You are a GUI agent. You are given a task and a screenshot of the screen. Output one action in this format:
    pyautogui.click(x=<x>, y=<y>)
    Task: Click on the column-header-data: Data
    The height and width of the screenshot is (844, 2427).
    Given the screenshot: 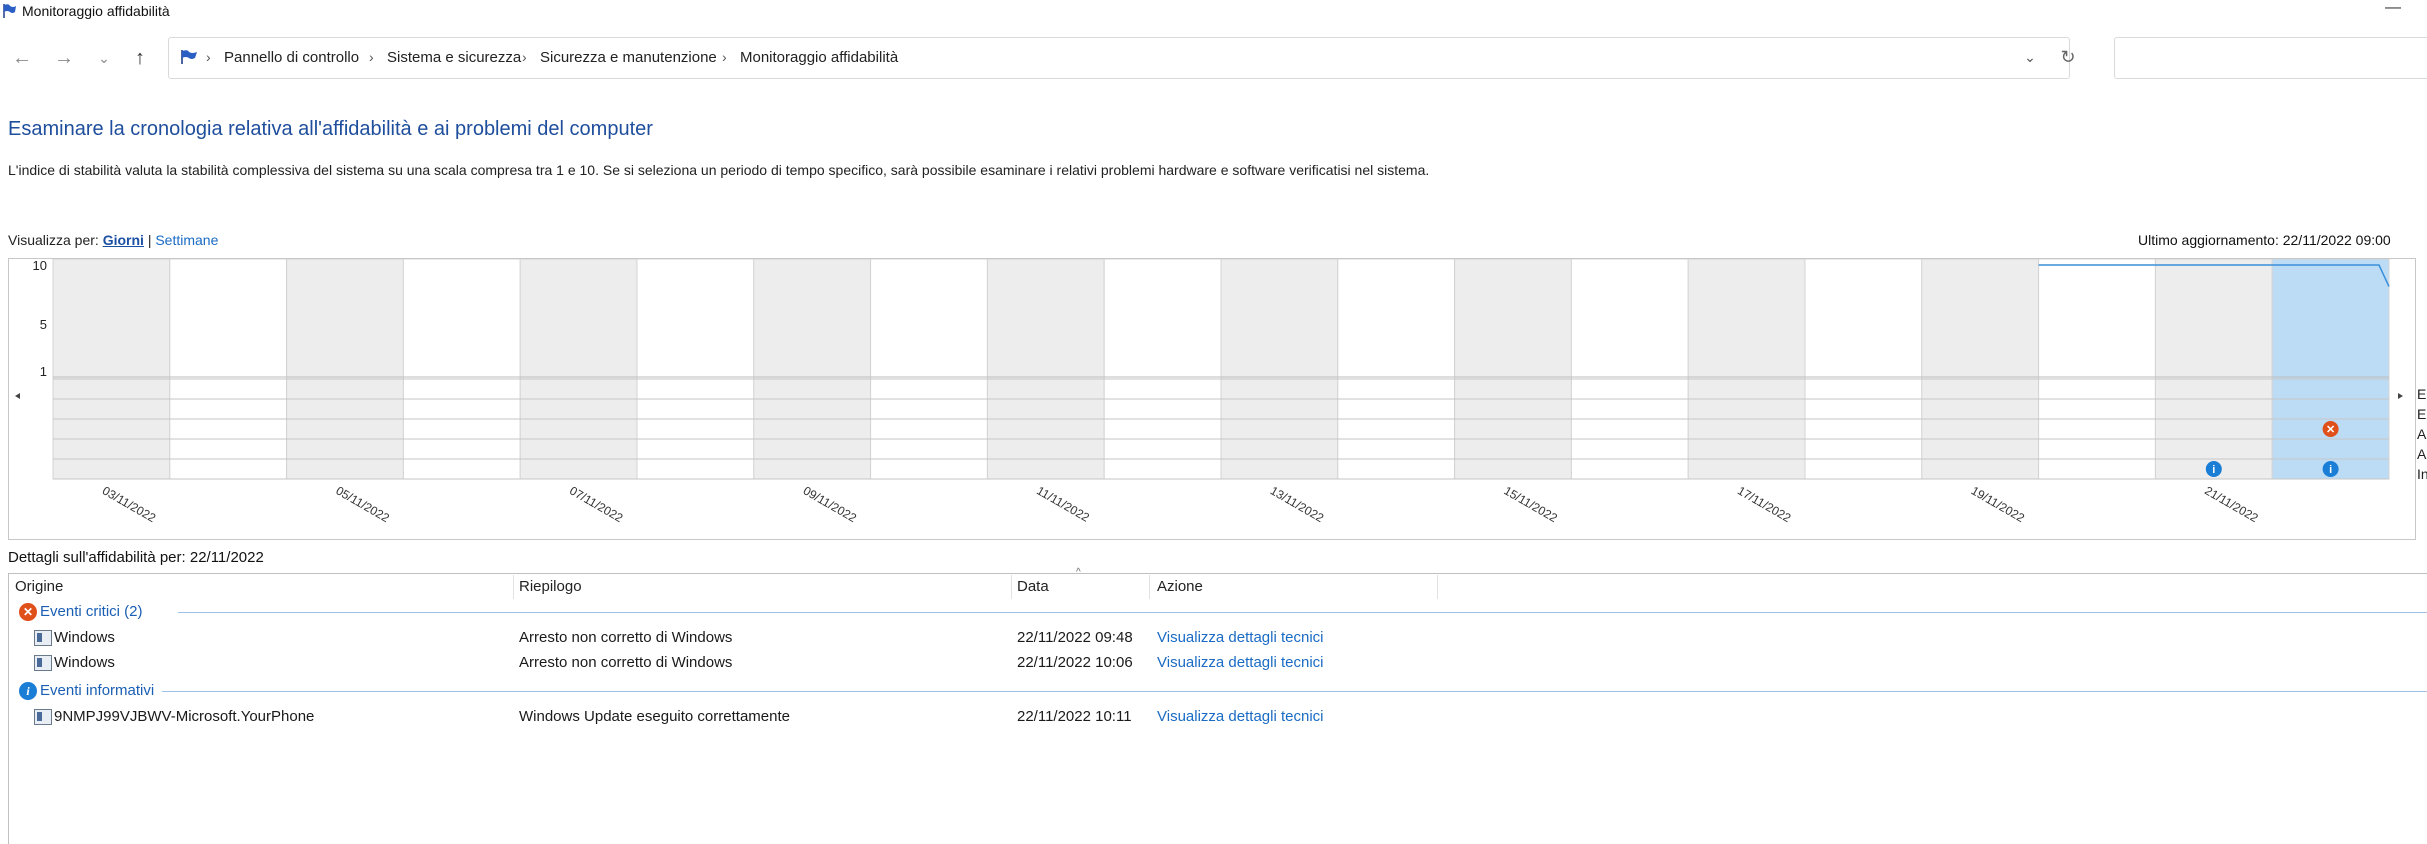 What is the action you would take?
    pyautogui.click(x=1033, y=586)
    